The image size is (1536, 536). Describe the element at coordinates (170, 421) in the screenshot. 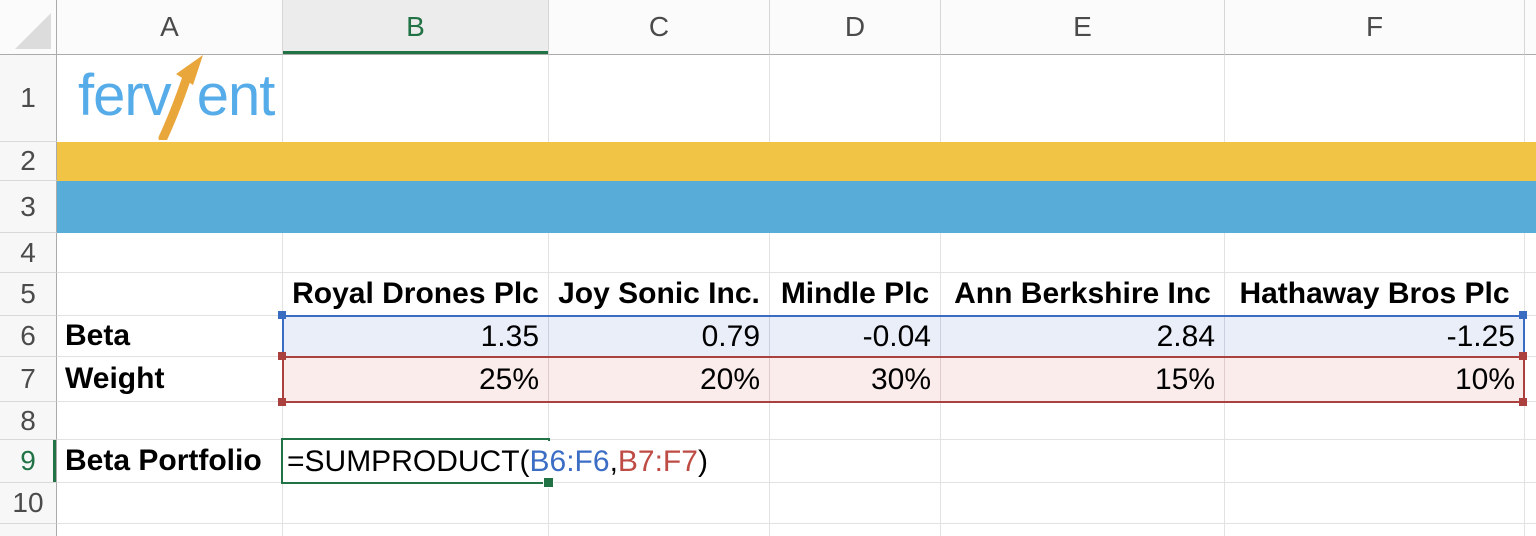

I see `cell-a8` at that location.